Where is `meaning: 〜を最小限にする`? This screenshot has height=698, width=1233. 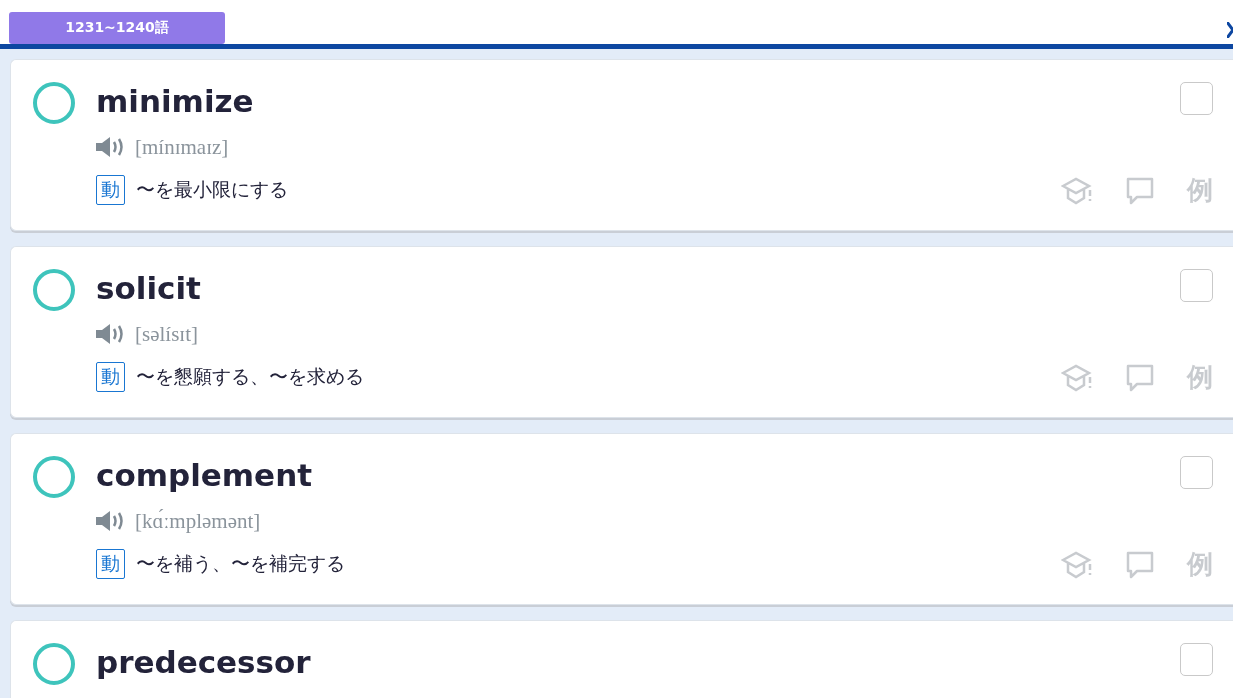
meaning: 〜を最小限にする is located at coordinates (212, 189).